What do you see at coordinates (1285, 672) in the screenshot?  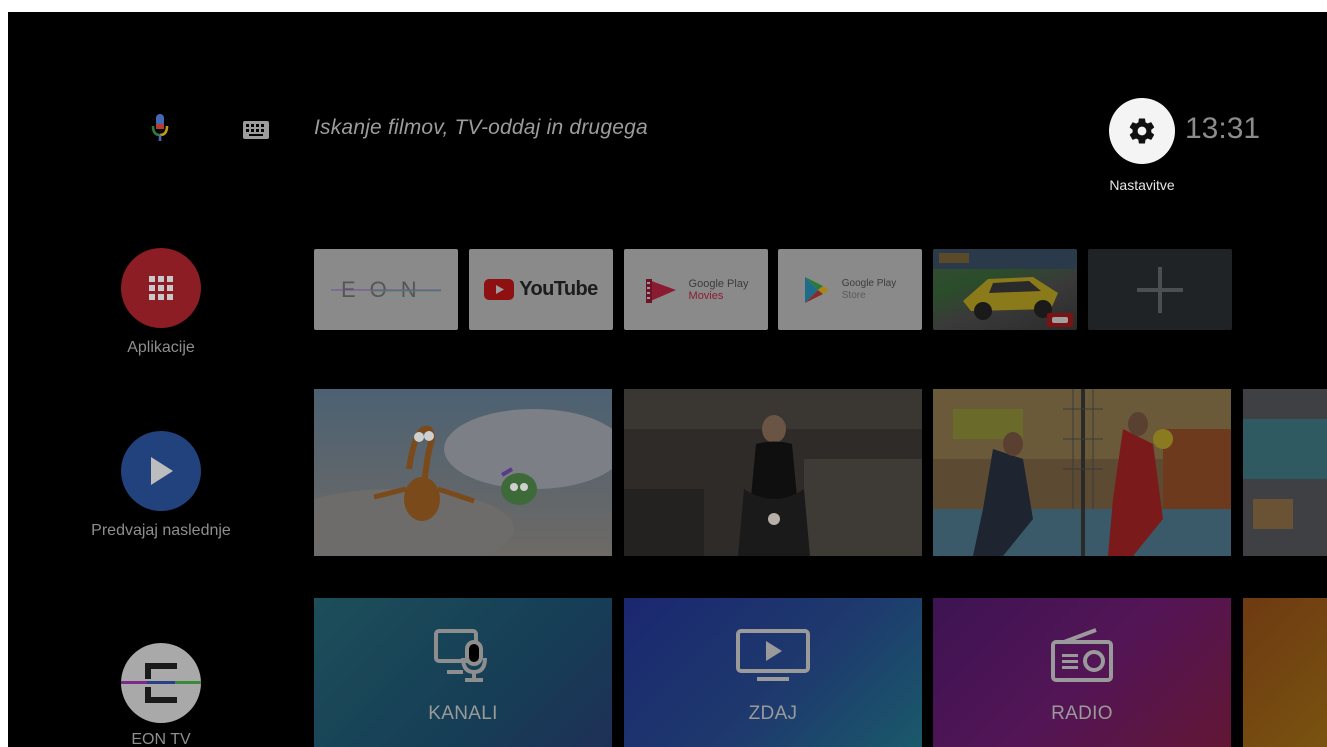 I see `category-card-partial` at bounding box center [1285, 672].